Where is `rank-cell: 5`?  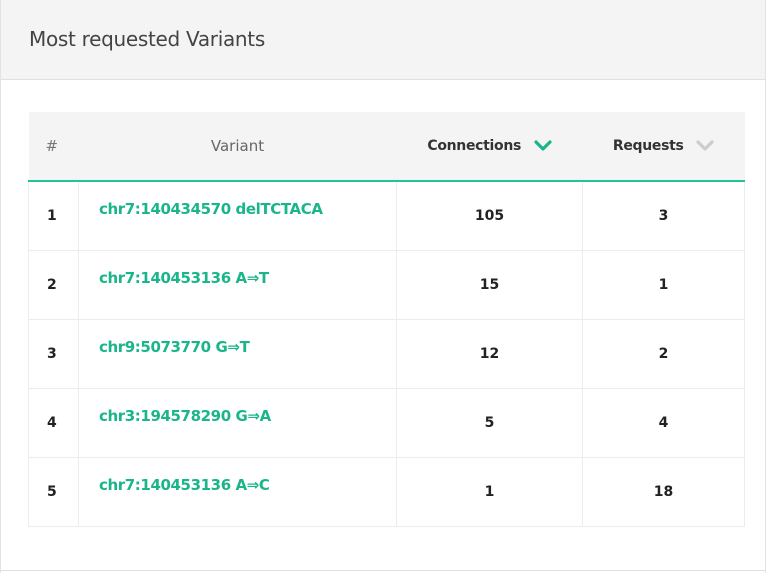 rank-cell: 5 is located at coordinates (53, 492).